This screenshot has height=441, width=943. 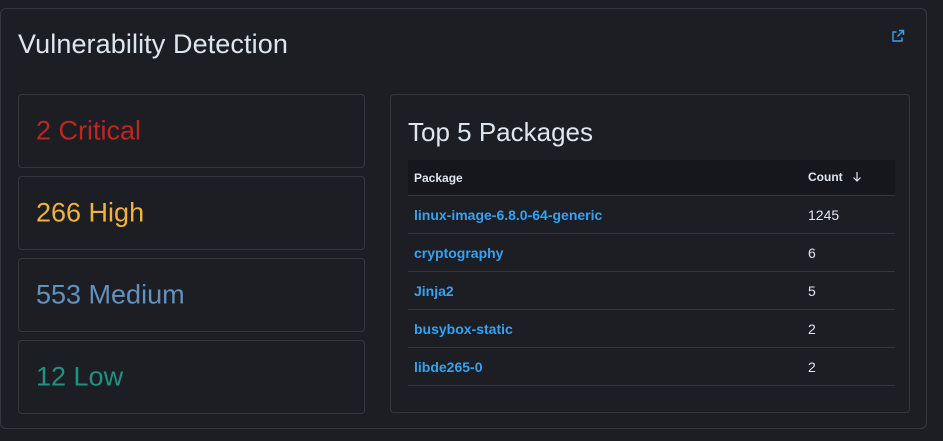 I want to click on table-row: Jinja2 5, so click(x=651, y=290).